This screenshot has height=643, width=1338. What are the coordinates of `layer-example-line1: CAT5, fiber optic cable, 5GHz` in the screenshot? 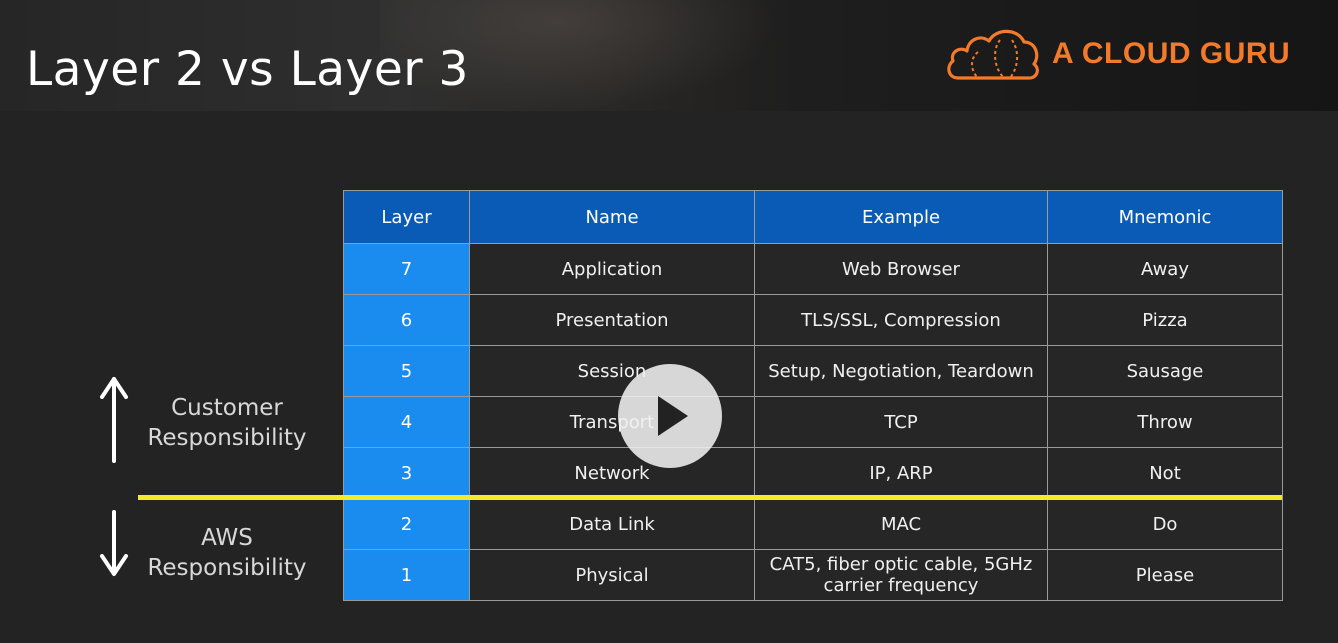 It's located at (901, 564).